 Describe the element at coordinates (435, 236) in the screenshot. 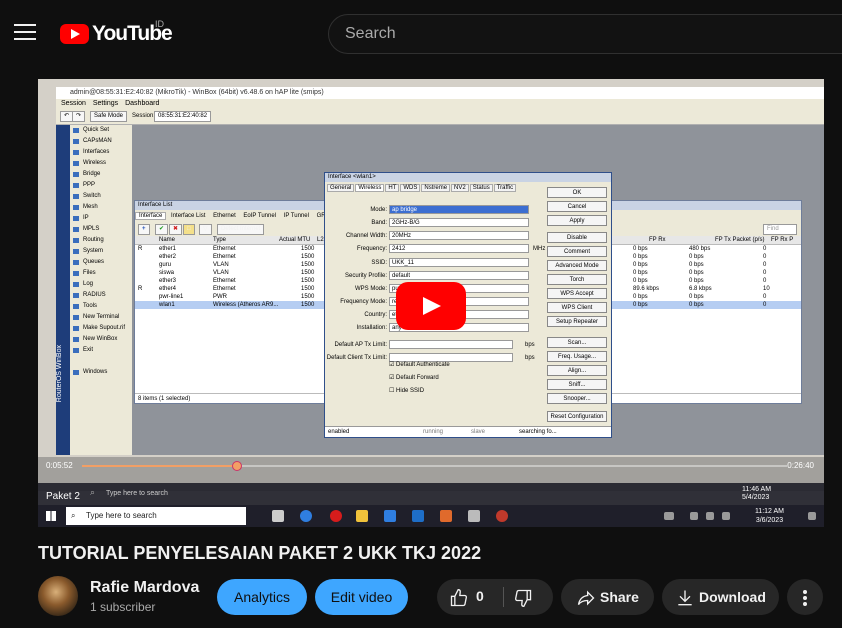

I see `dialog-field: Channel Width: 20MHz` at that location.